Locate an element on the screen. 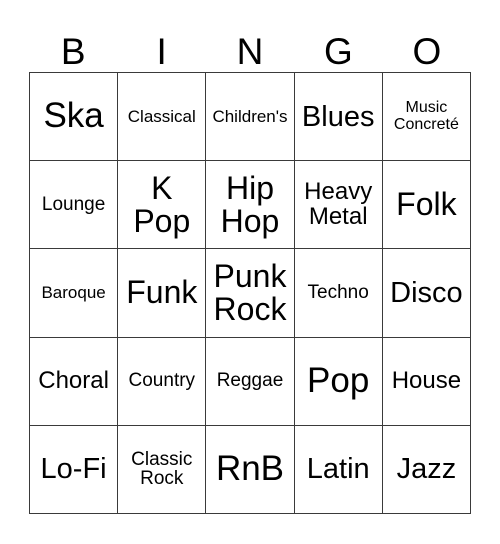 The width and height of the screenshot is (500, 544). bingo-cell-label: Jazz is located at coordinates (426, 469).